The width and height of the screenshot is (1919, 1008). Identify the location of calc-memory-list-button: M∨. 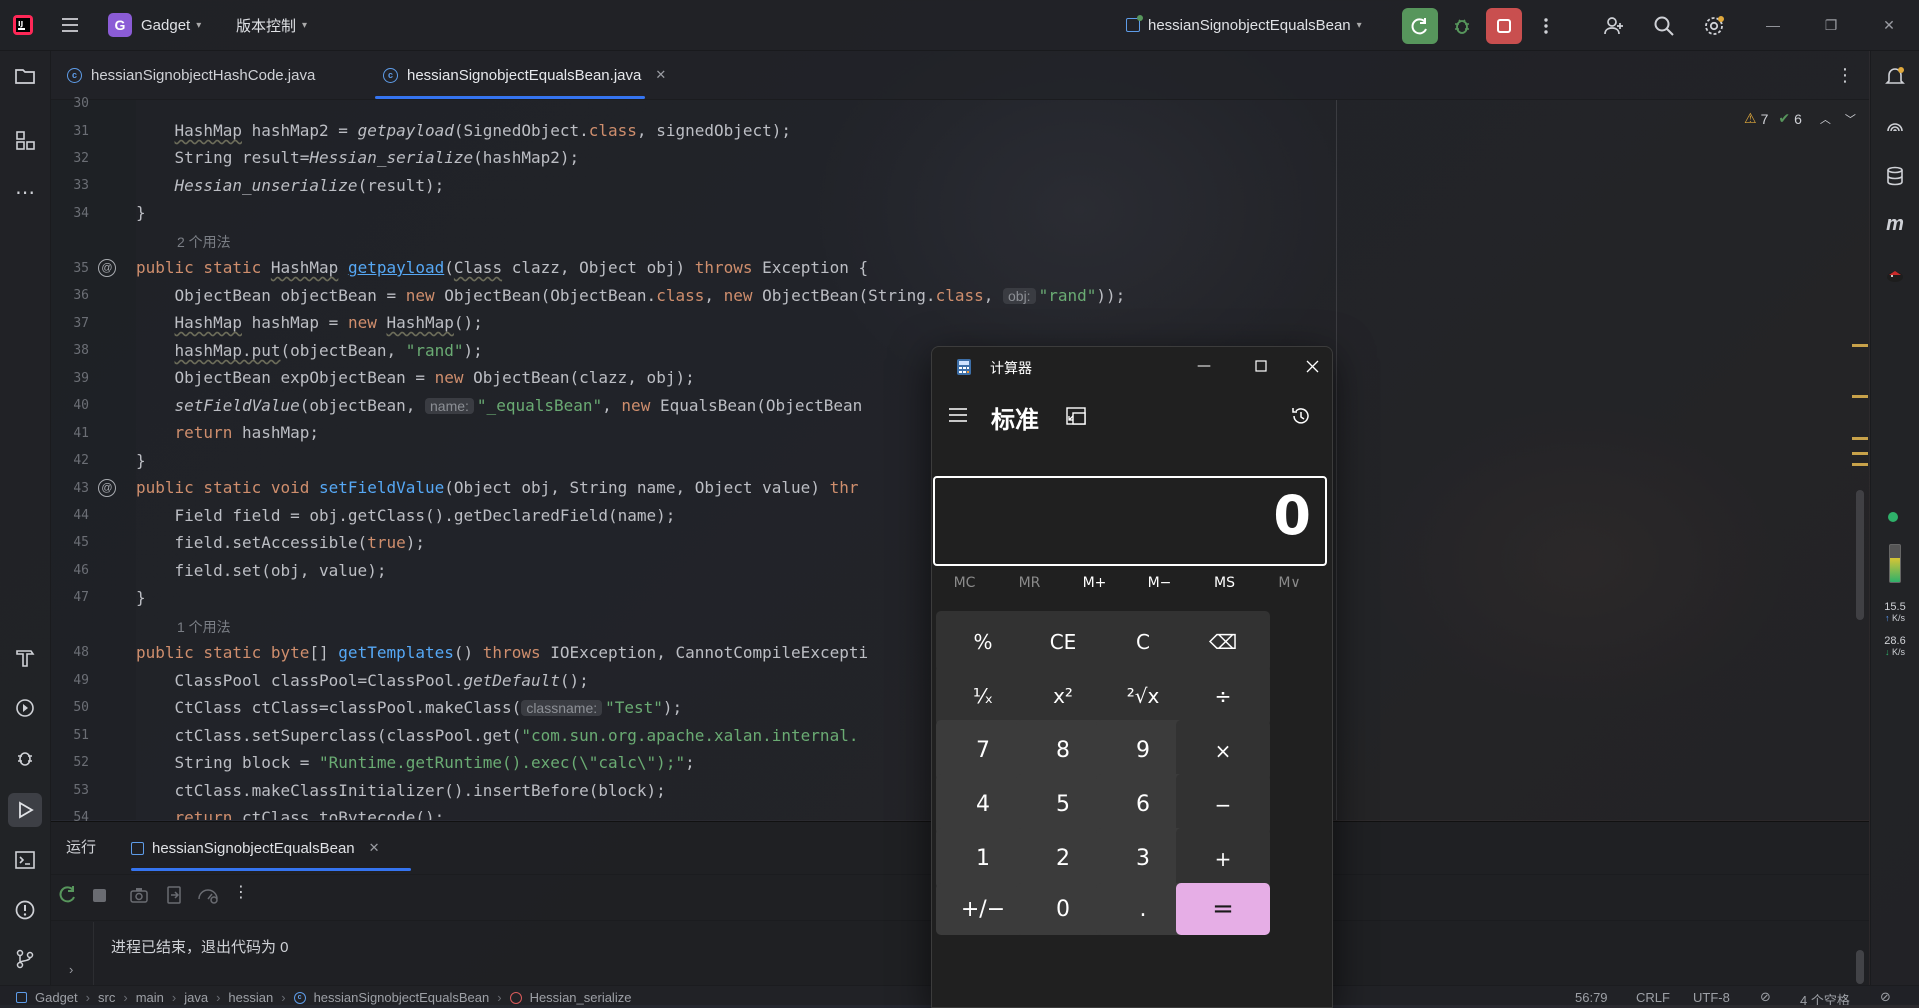
(1289, 583).